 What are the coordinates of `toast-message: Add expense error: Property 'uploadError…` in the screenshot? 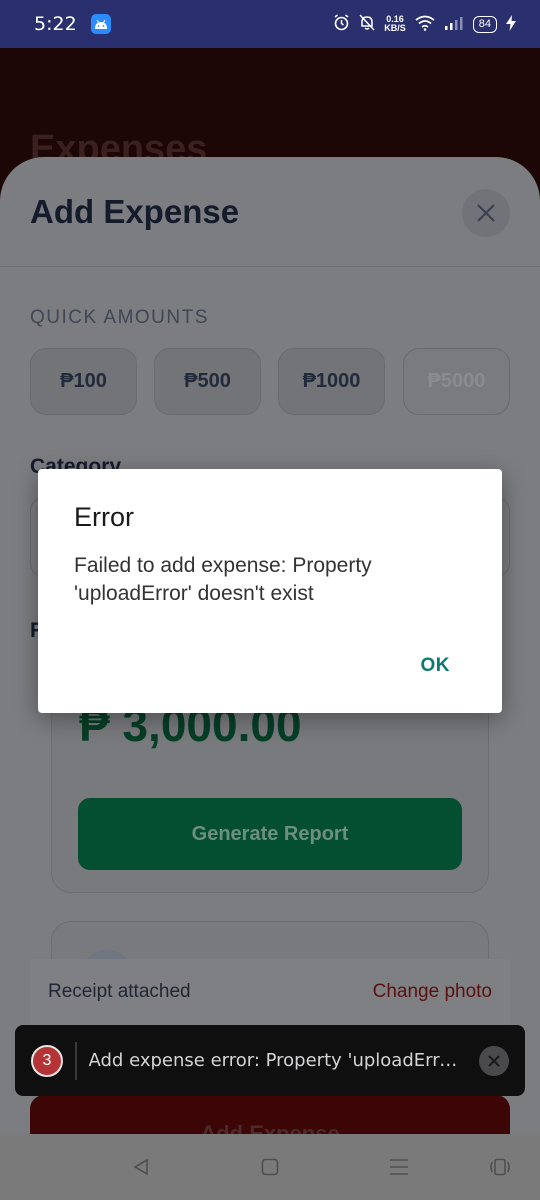 It's located at (277, 1060).